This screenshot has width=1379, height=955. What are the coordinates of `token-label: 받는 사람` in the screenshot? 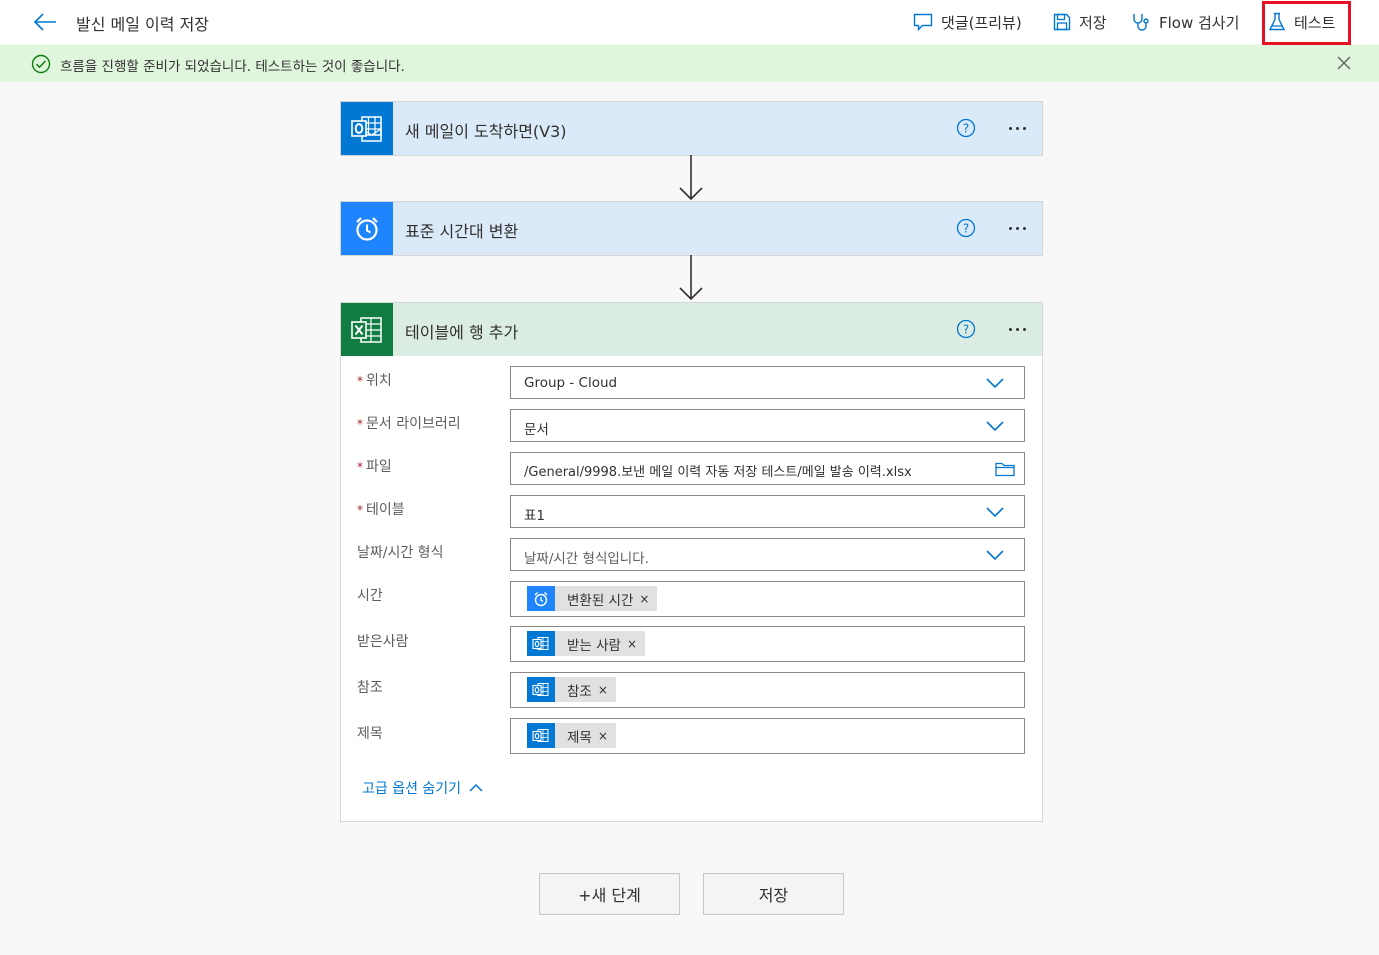 It's located at (594, 645).